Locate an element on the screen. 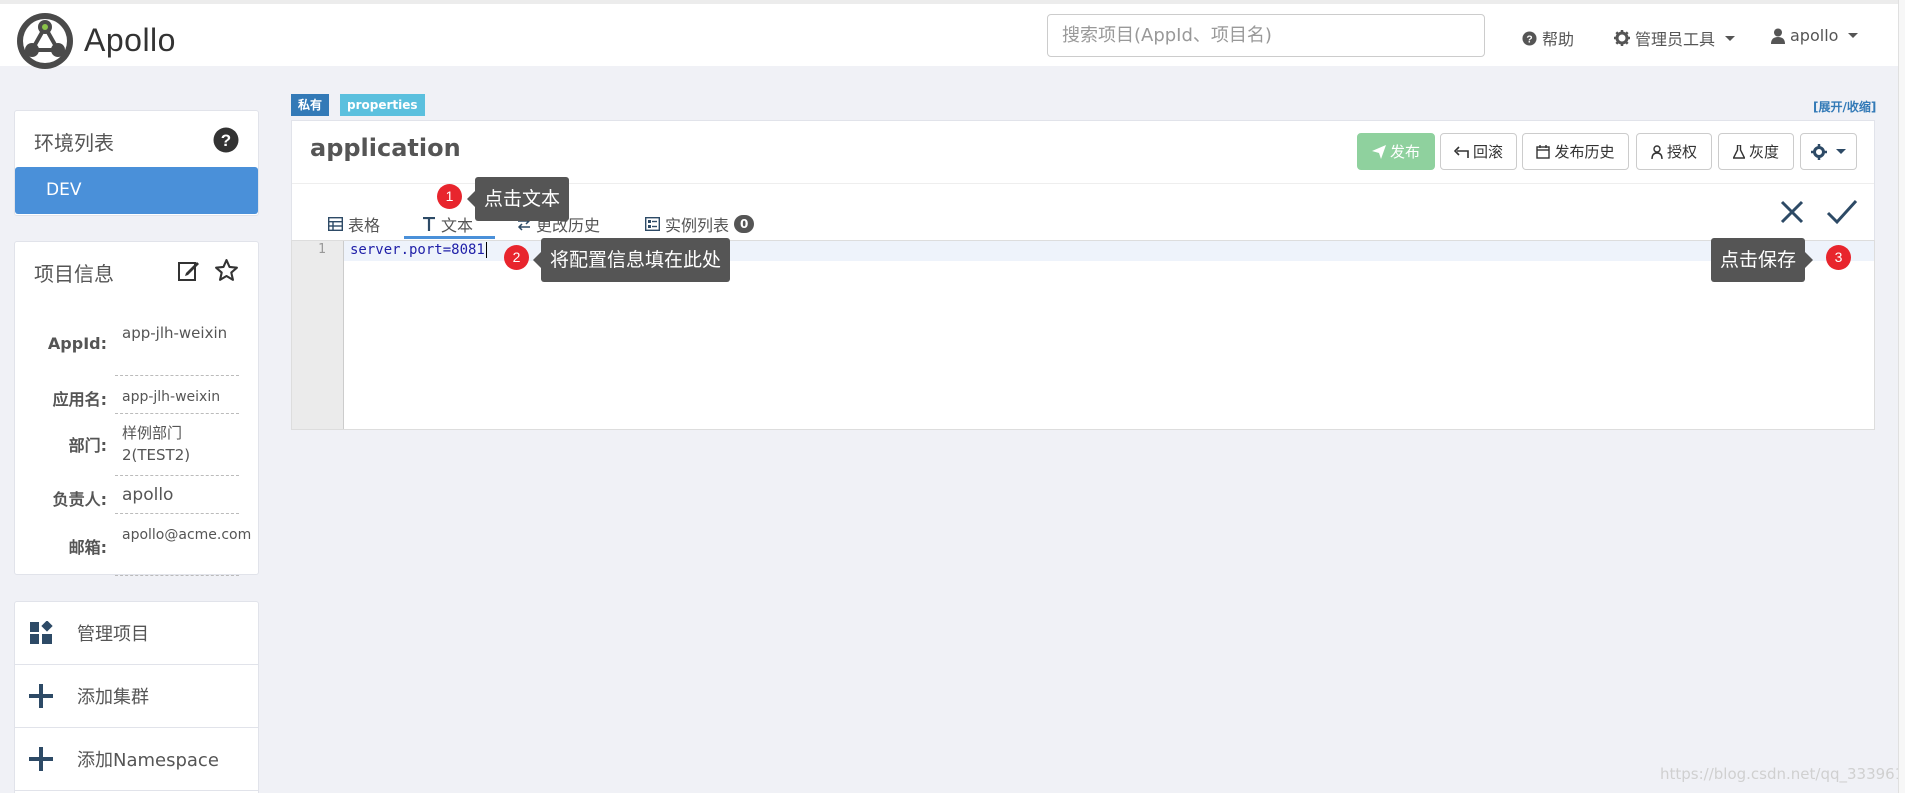 This screenshot has width=1905, height=793. flask-icon is located at coordinates (1738, 151).